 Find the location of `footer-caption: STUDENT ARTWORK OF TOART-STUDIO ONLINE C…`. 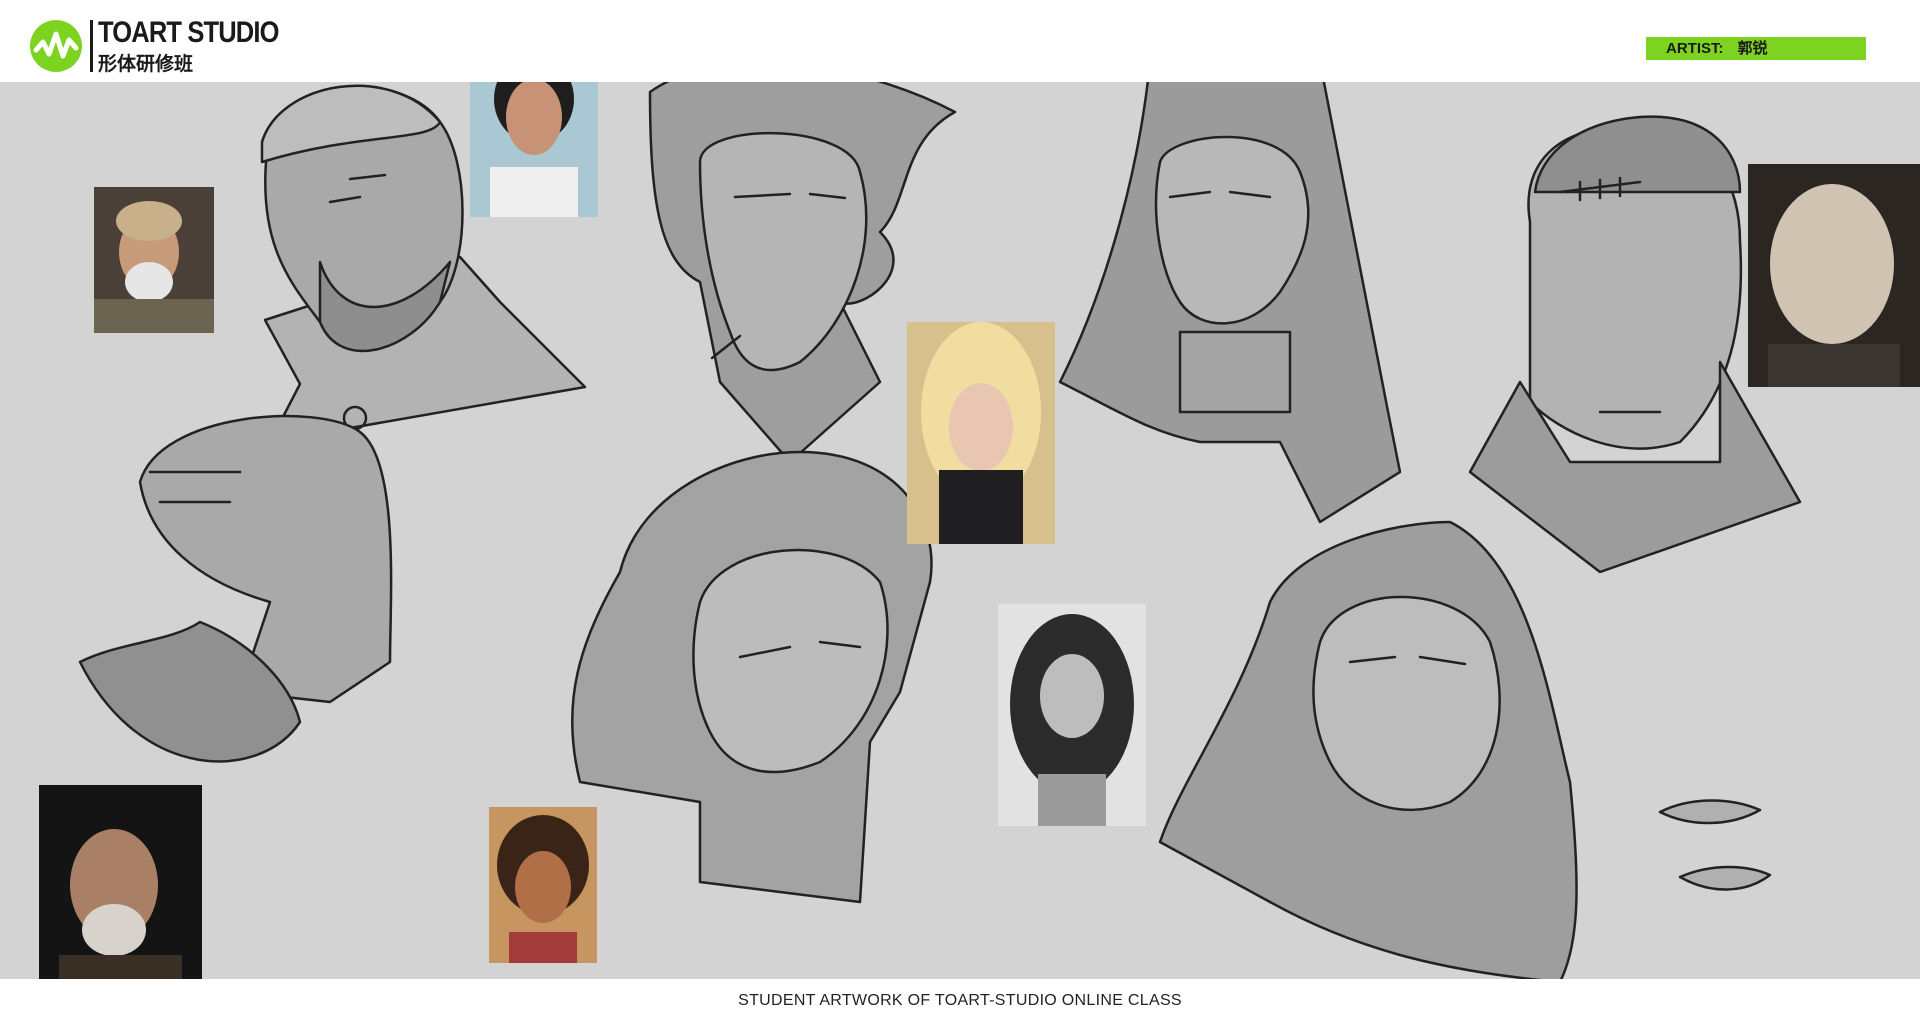

footer-caption: STUDENT ARTWORK OF TOART-STUDIO ONLINE C… is located at coordinates (960, 1002).